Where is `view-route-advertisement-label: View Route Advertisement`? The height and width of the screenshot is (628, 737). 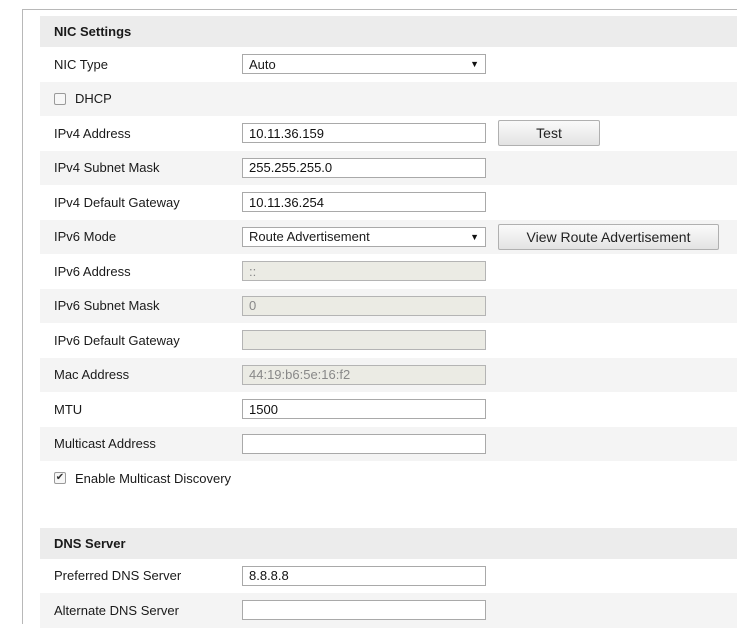 view-route-advertisement-label: View Route Advertisement is located at coordinates (608, 236).